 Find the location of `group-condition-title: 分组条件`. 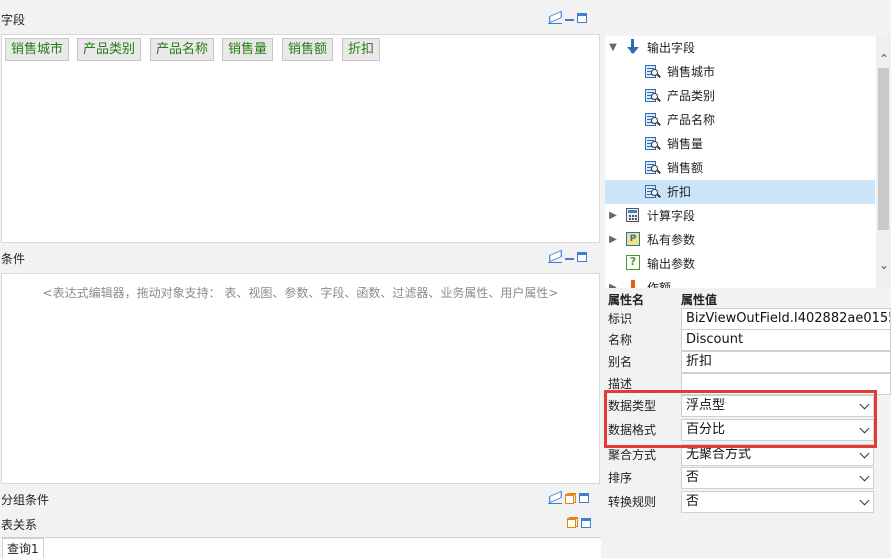

group-condition-title: 分组条件 is located at coordinates (25, 500).